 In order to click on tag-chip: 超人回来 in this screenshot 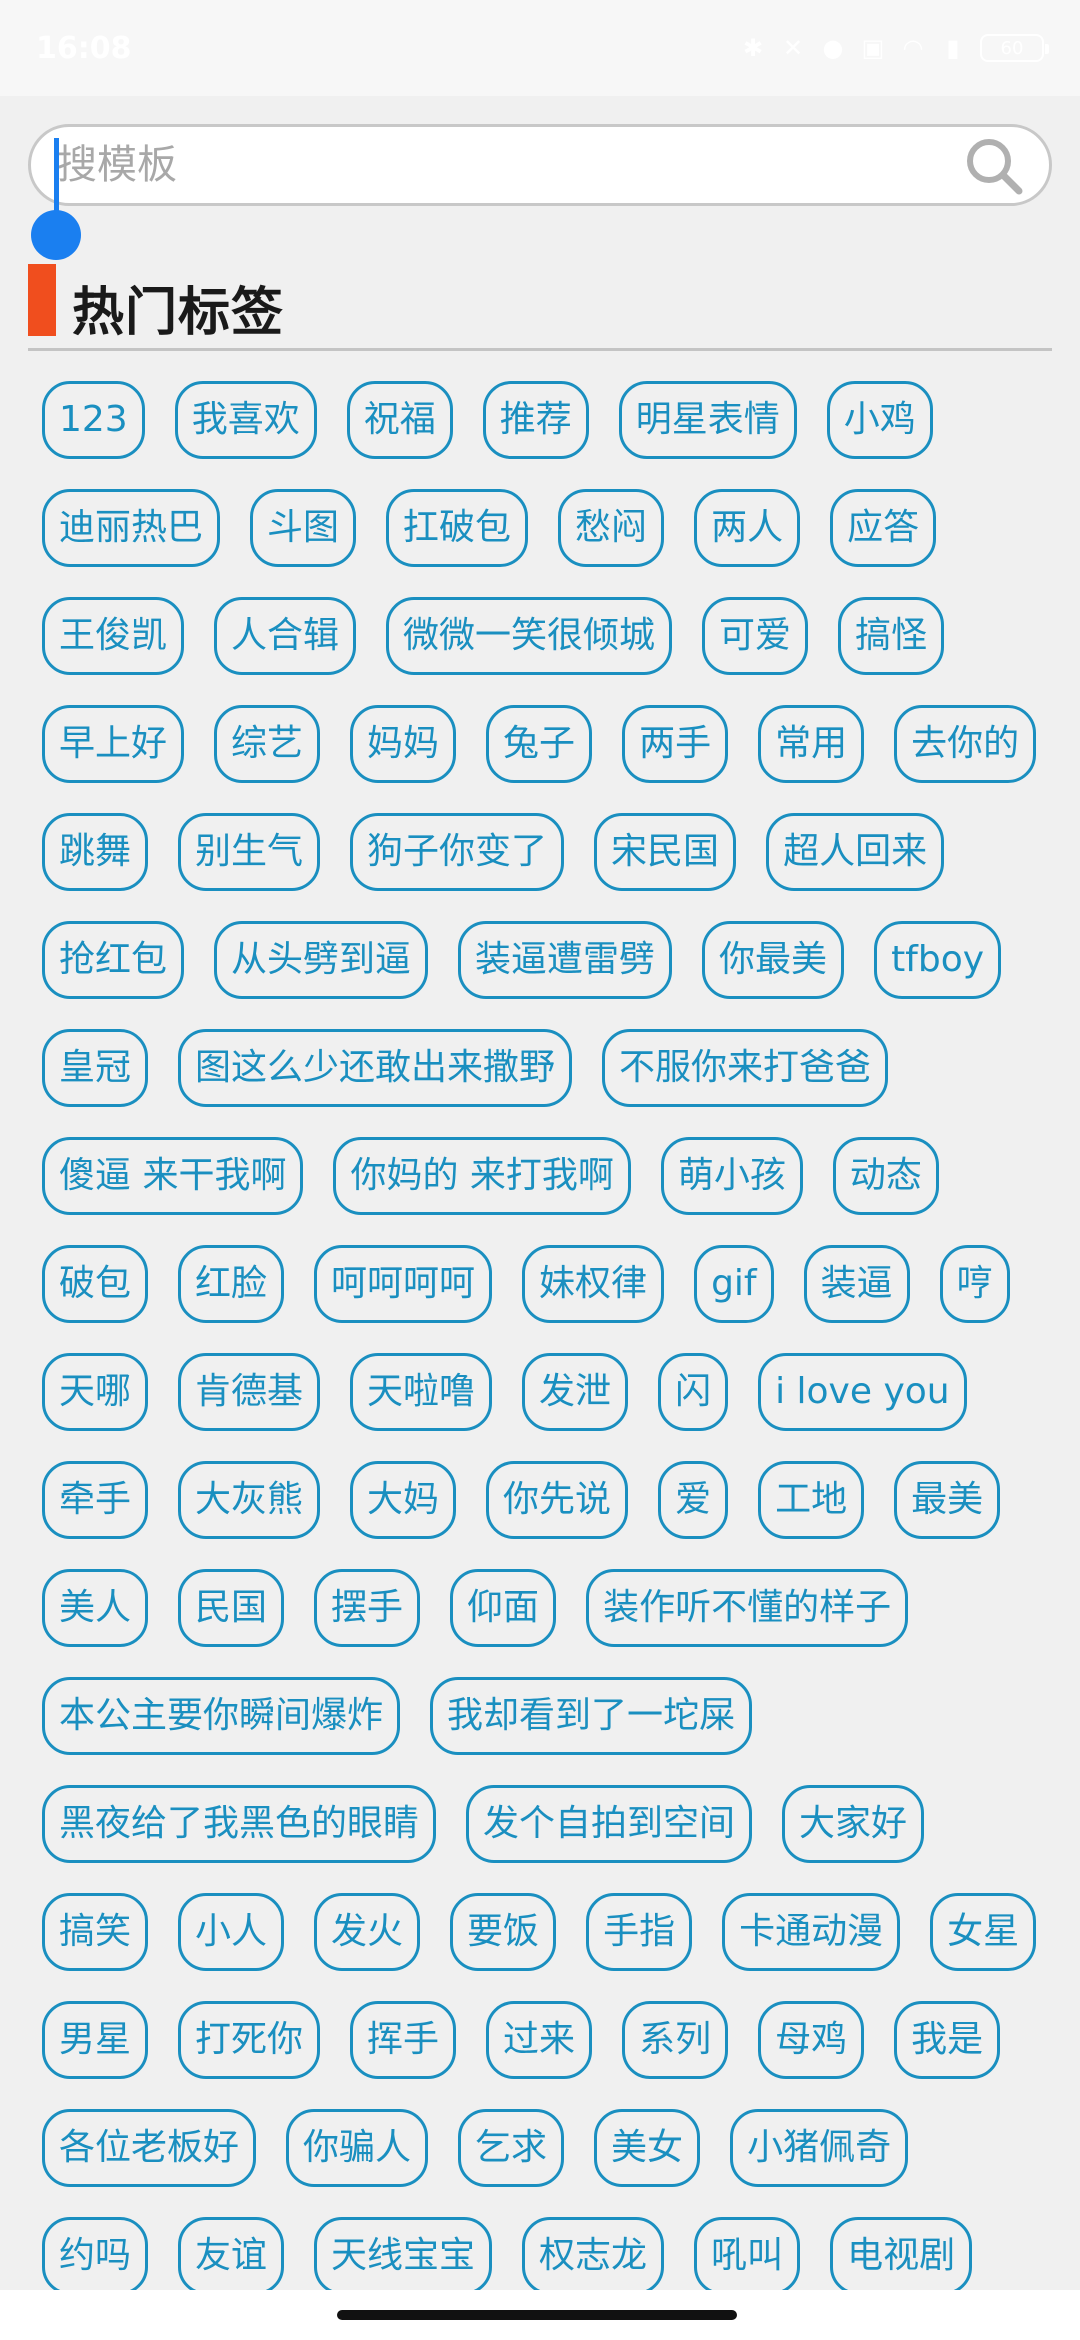, I will do `click(855, 852)`.